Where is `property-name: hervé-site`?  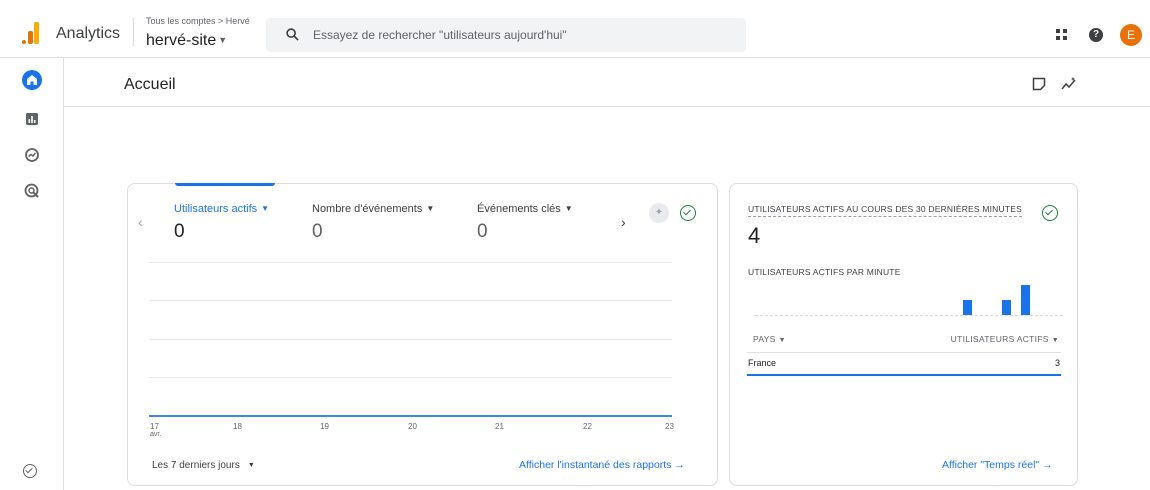
property-name: hervé-site is located at coordinates (181, 40).